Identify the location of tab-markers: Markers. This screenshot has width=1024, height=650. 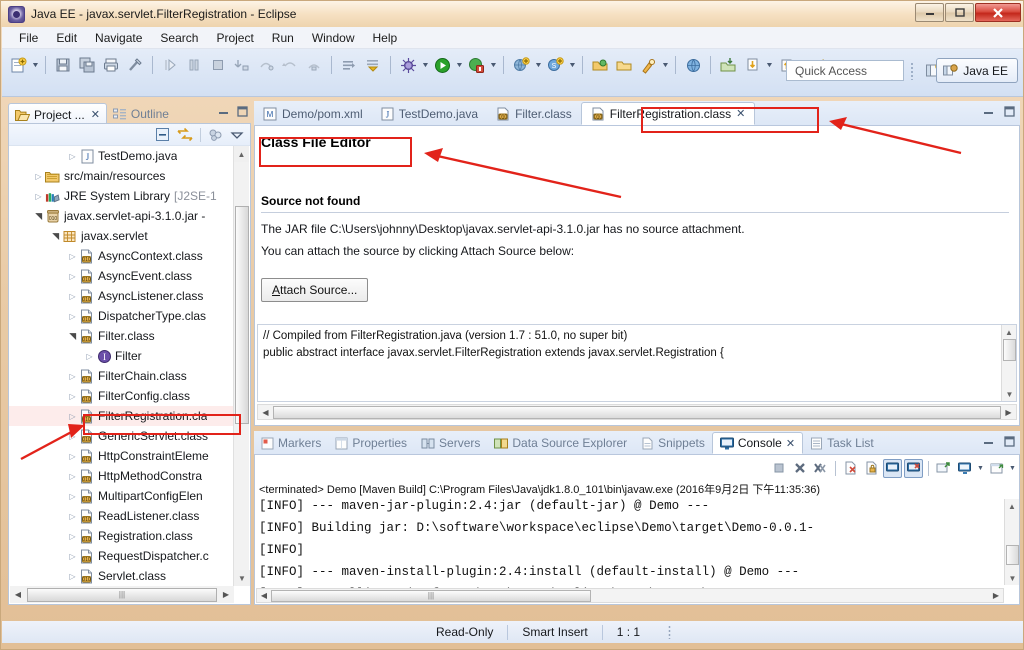
(291, 443).